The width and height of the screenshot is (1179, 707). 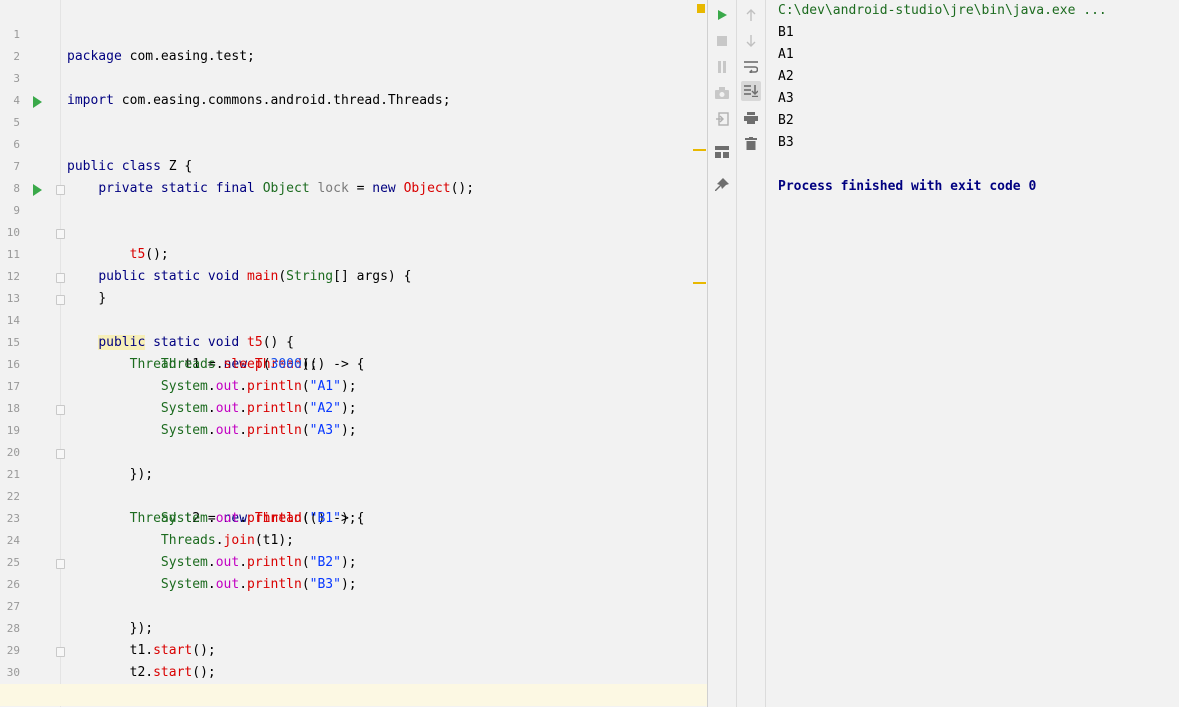 I want to click on warning-marker-icon, so click(x=701, y=8).